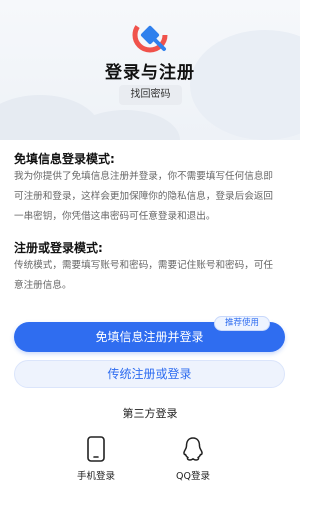 This screenshot has height=510, width=320. I want to click on section-body-line: 一串密钥，你凭借这串密码可任意登录和退出。, so click(115, 216).